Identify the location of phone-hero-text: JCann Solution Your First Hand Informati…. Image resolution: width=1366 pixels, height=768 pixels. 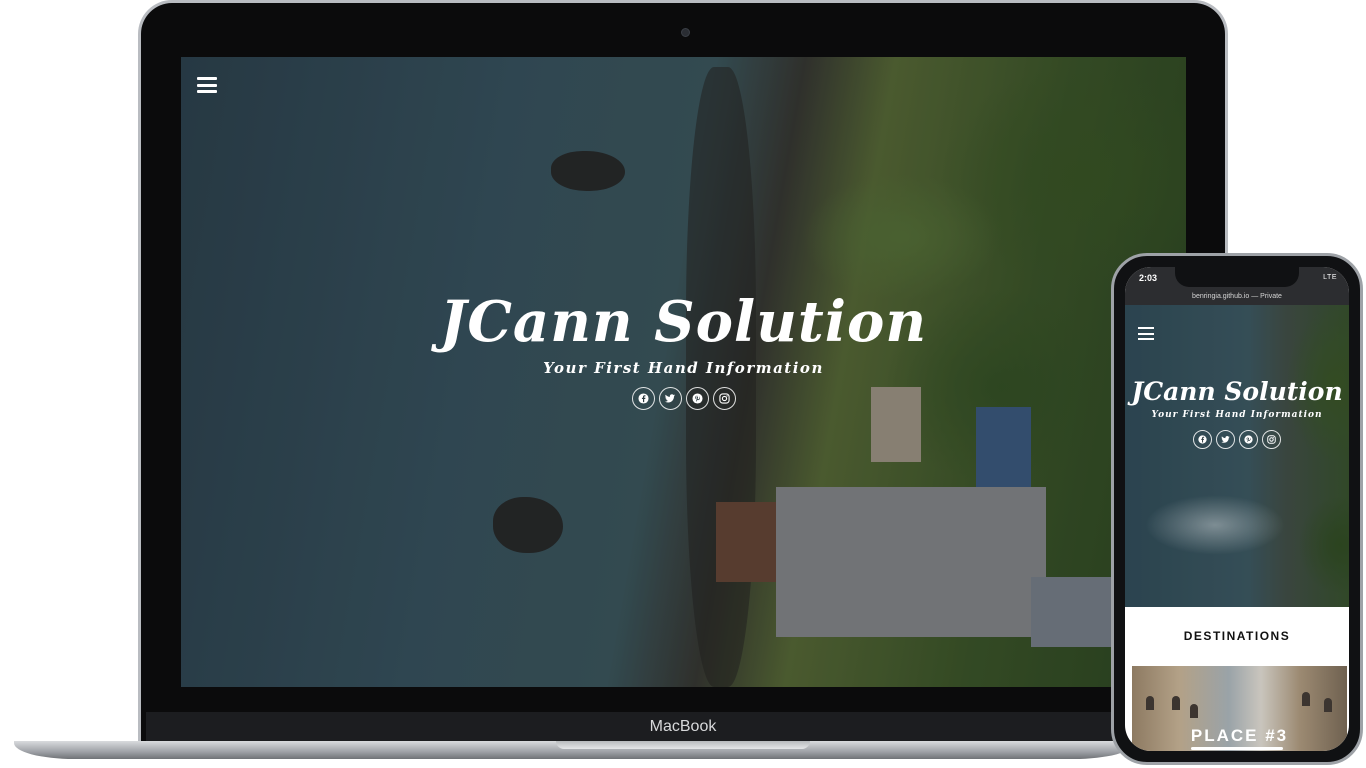
(1237, 413).